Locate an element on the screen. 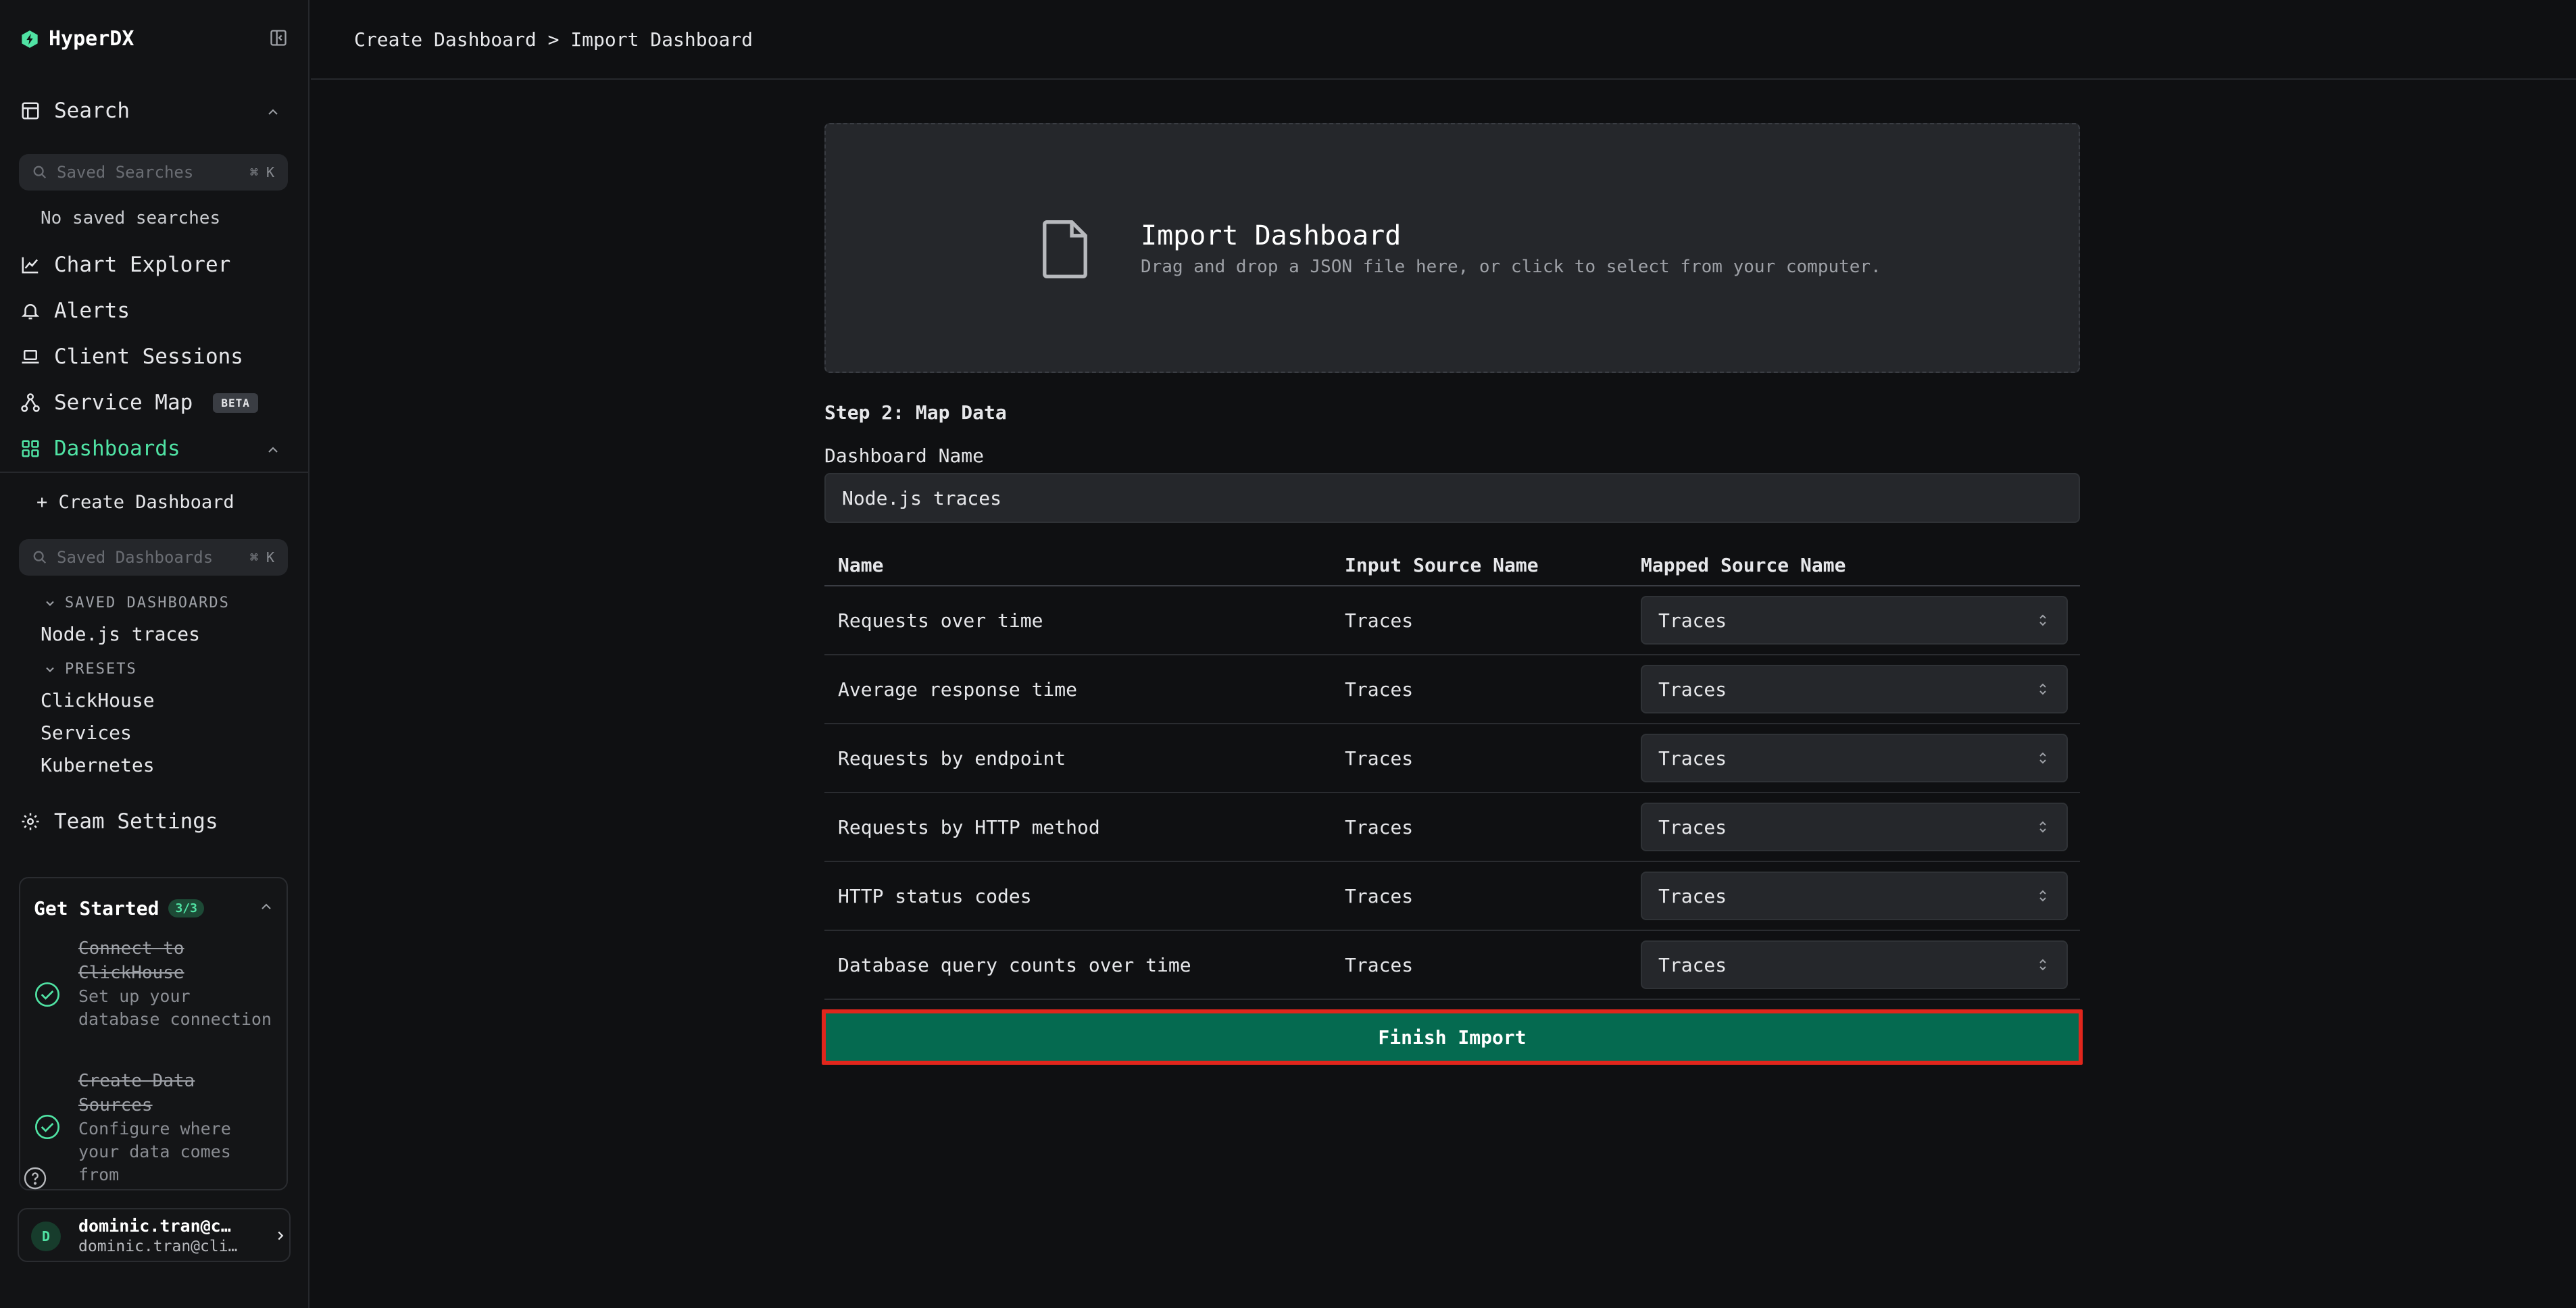 This screenshot has height=1308, width=2576. nav-team-settings: Team Settings is located at coordinates (119, 821).